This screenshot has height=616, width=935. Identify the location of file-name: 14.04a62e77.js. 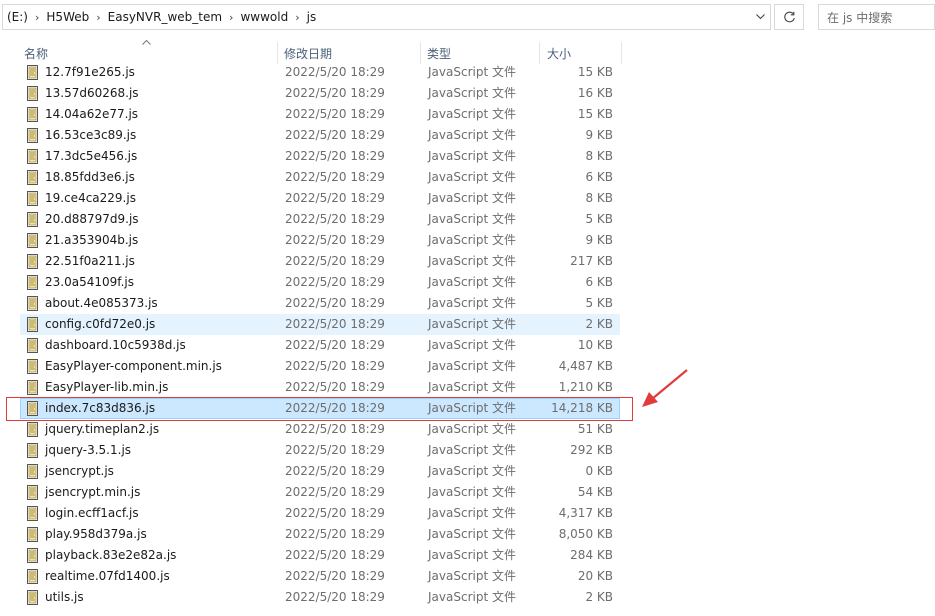
(92, 114).